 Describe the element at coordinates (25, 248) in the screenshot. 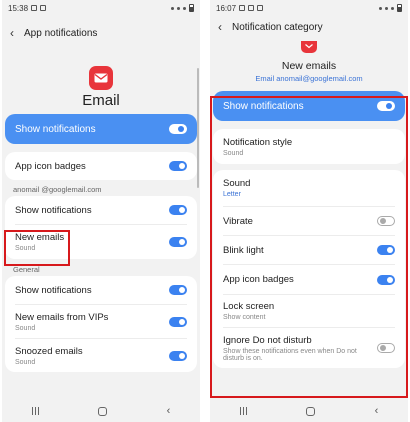

I see `new-emails-sub: Sound` at that location.